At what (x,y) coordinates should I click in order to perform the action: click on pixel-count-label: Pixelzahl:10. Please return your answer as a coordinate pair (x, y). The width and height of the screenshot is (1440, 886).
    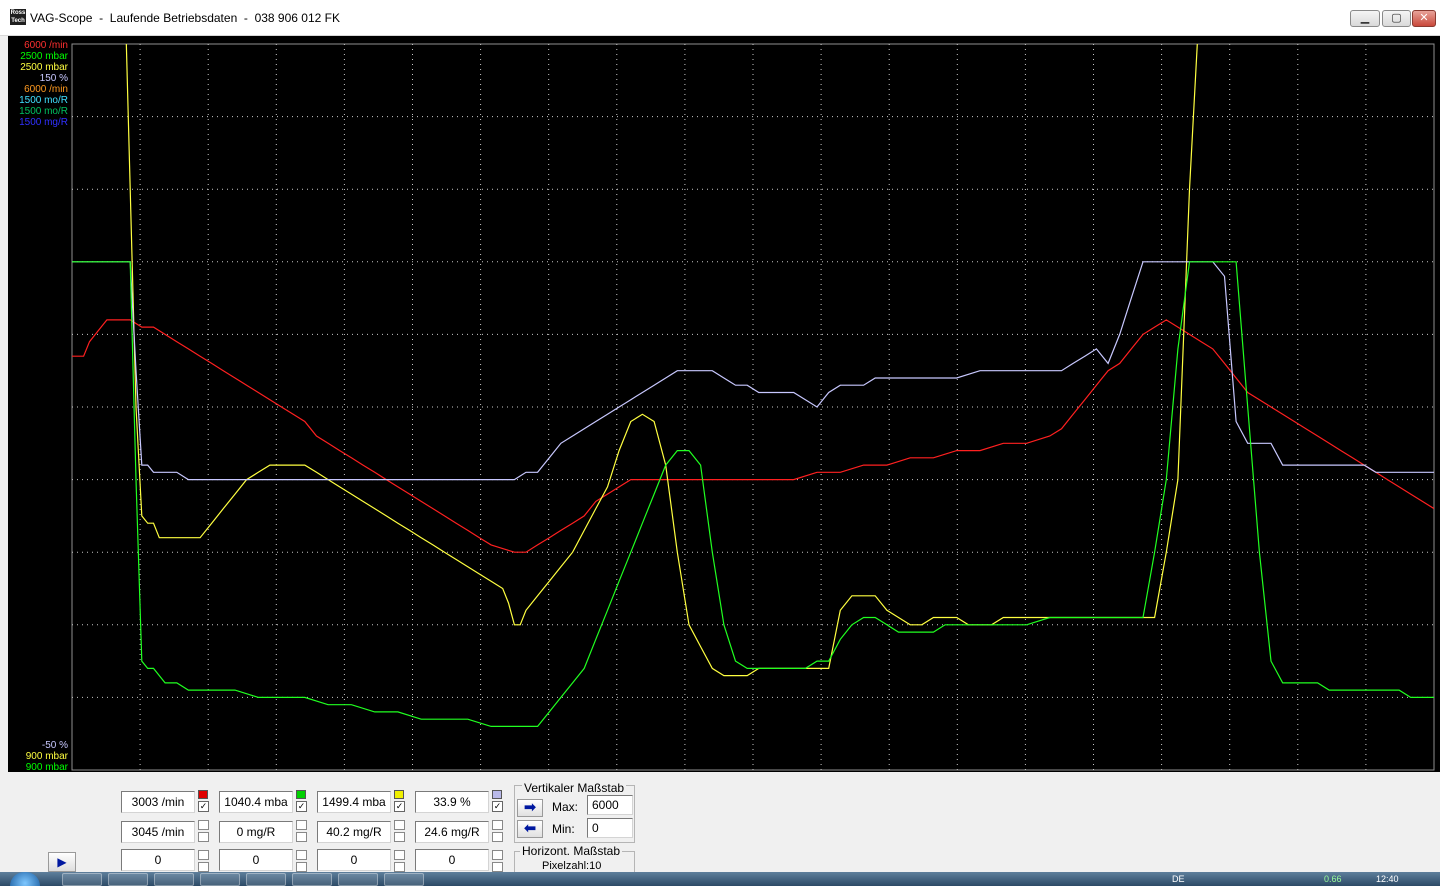
    Looking at the image, I should click on (572, 866).